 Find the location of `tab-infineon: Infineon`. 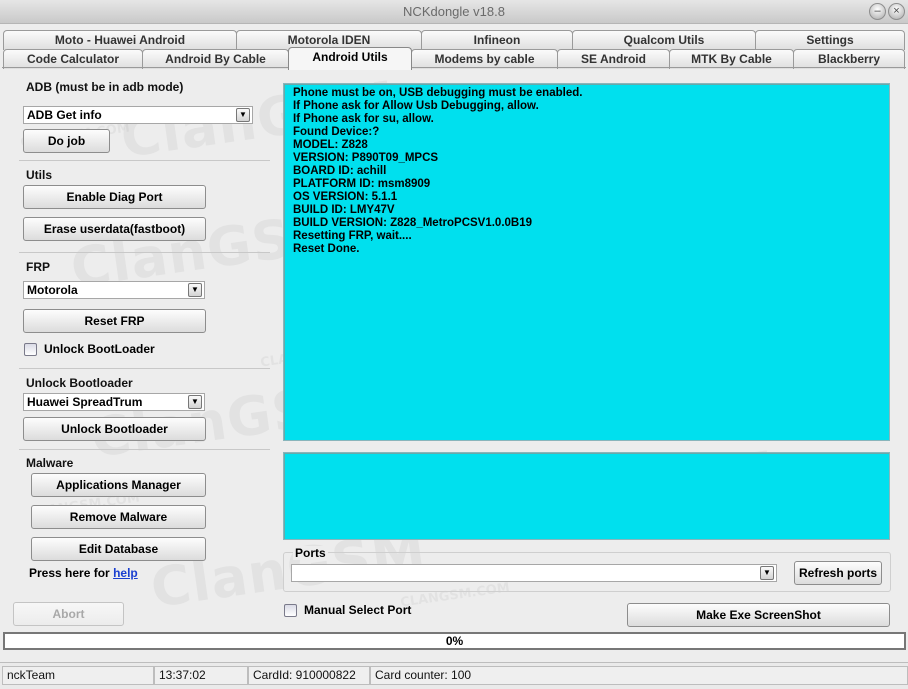

tab-infineon: Infineon is located at coordinates (497, 40).